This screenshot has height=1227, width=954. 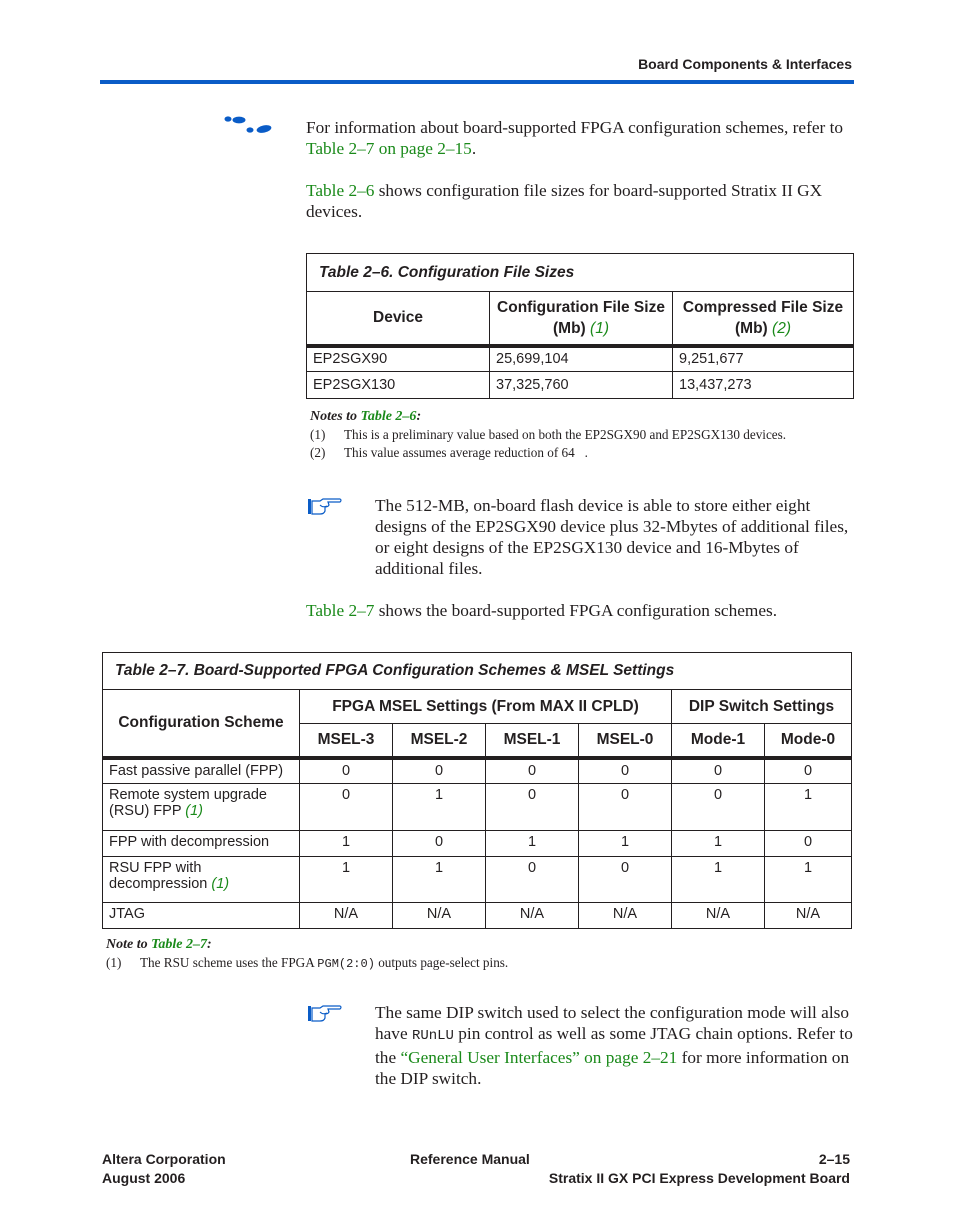 I want to click on footer-page-number: 2–15, so click(x=834, y=1159).